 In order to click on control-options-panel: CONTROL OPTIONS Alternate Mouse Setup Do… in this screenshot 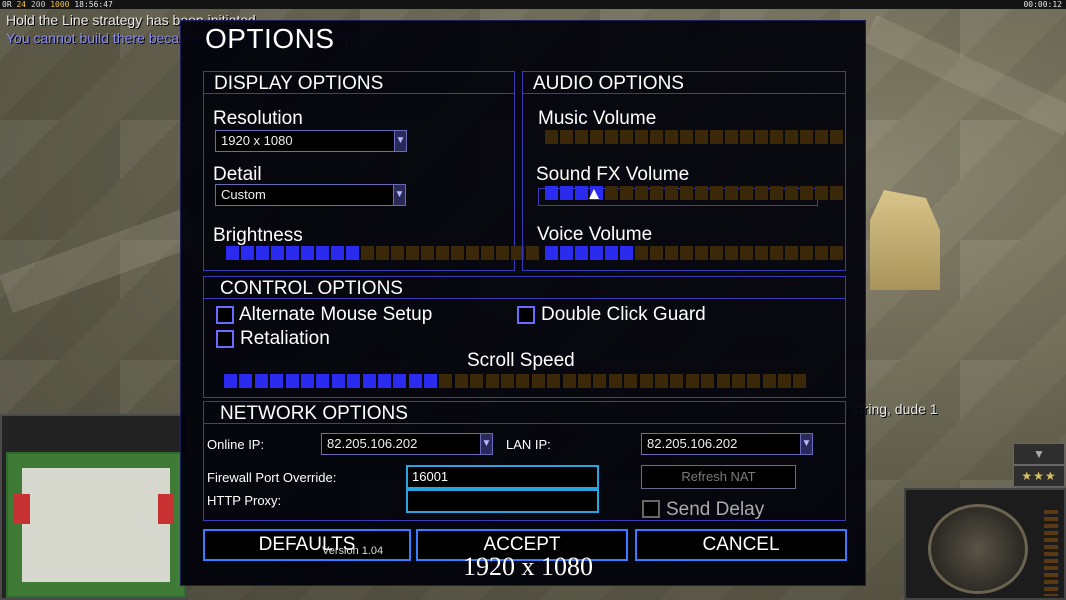, I will do `click(524, 337)`.